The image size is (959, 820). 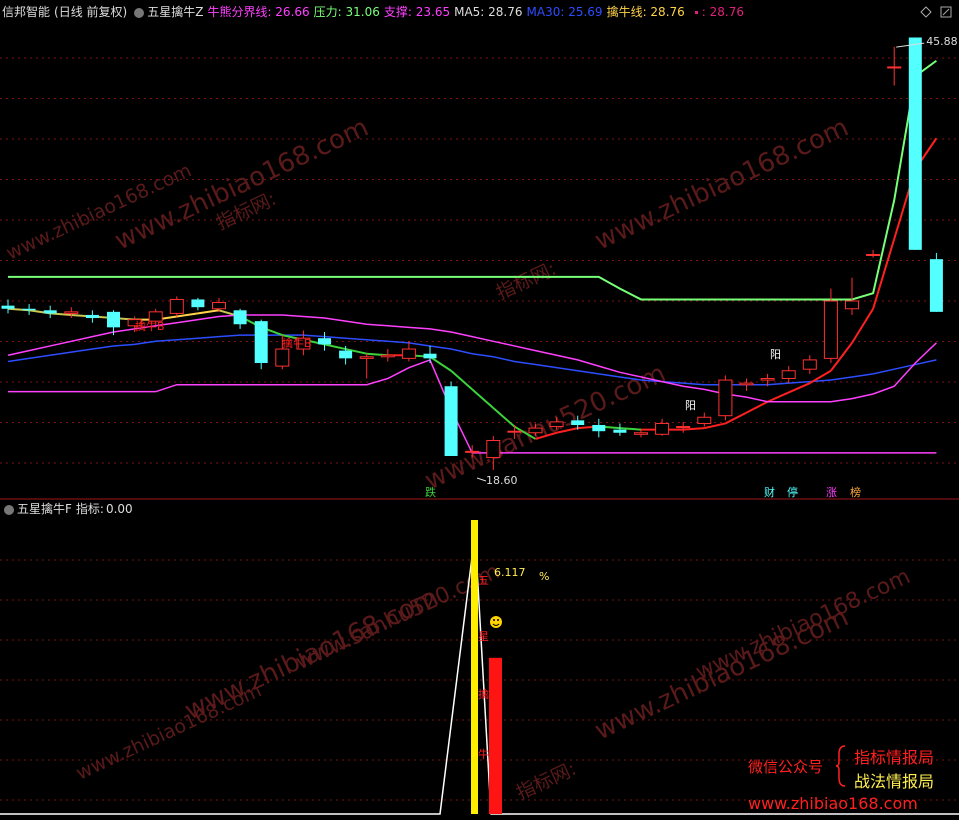 What do you see at coordinates (119, 509) in the screenshot?
I see `sub-indicator-value: 0.00` at bounding box center [119, 509].